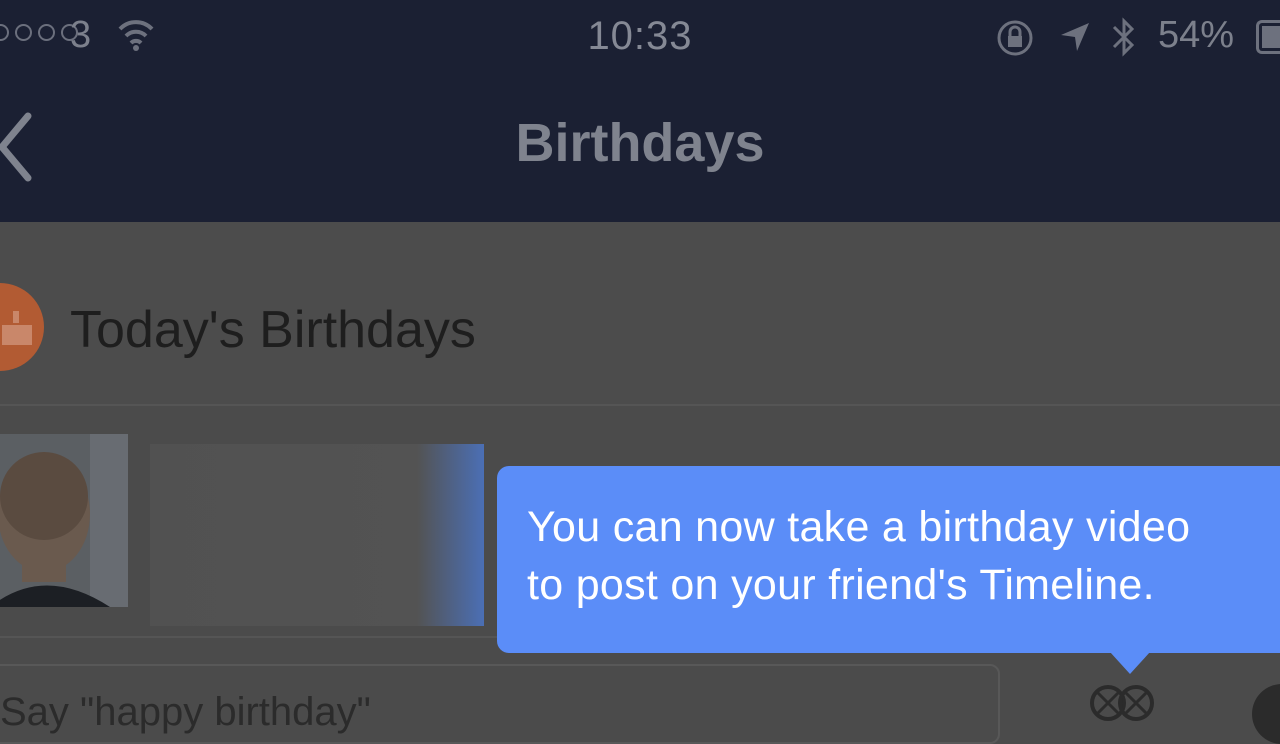  I want to click on bluetooth-icon, so click(1124, 39).